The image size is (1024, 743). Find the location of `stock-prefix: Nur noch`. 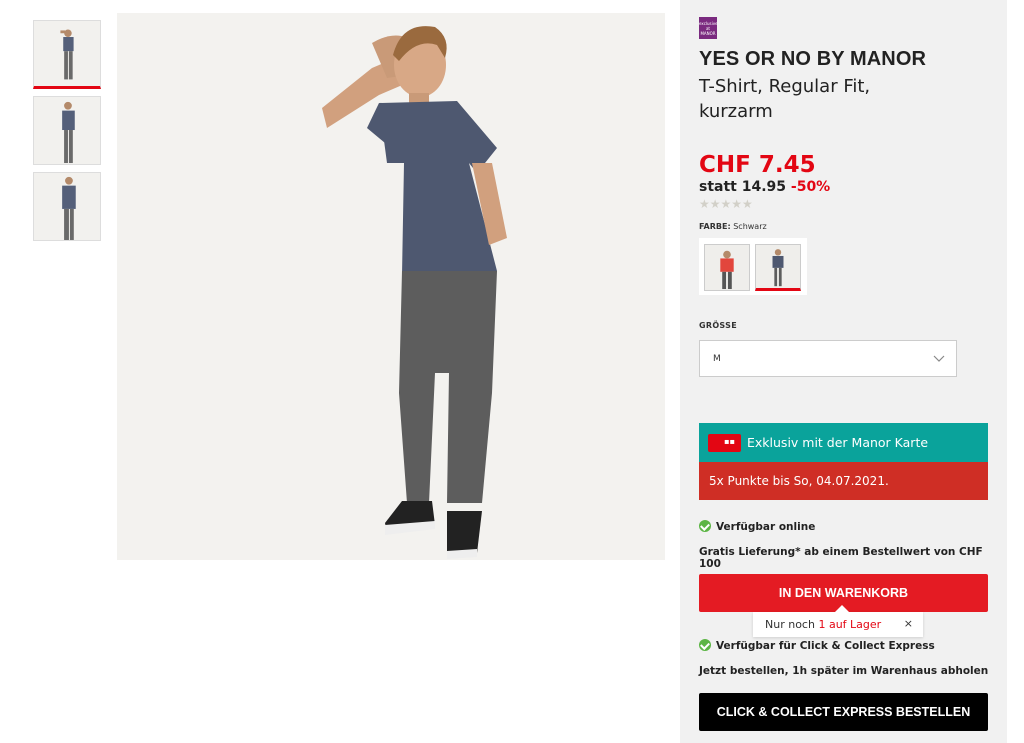

stock-prefix: Nur noch is located at coordinates (790, 624).